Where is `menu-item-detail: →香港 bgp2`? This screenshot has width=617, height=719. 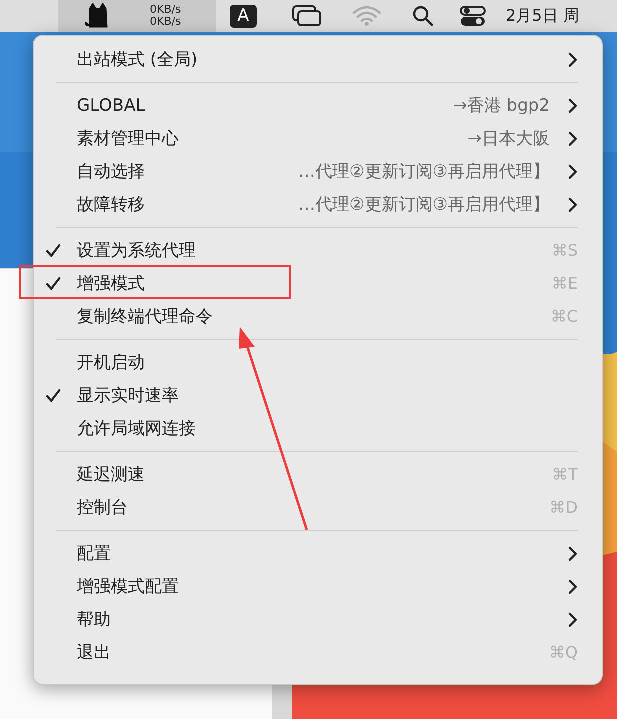 menu-item-detail: →香港 bgp2 is located at coordinates (501, 106).